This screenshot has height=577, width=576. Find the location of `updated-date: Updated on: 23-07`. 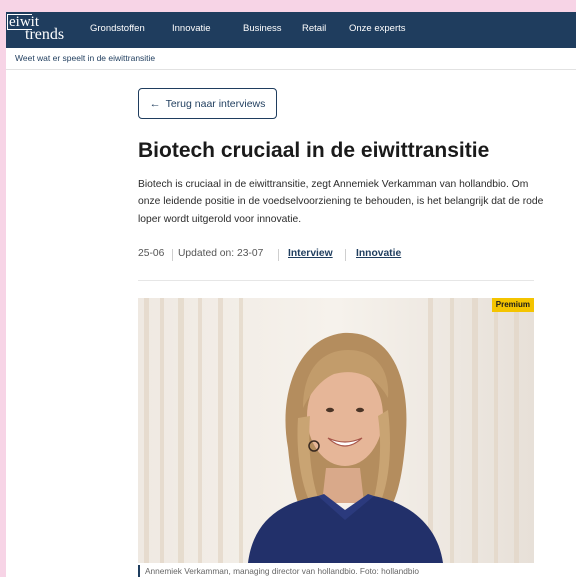

updated-date: Updated on: 23-07 is located at coordinates (221, 253).